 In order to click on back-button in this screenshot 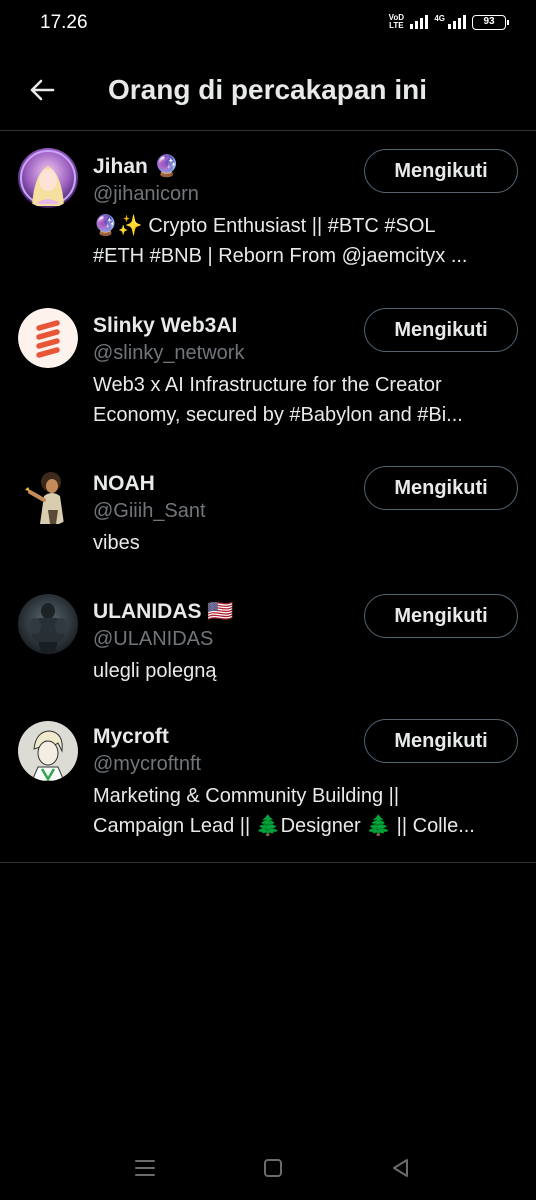, I will do `click(42, 90)`.